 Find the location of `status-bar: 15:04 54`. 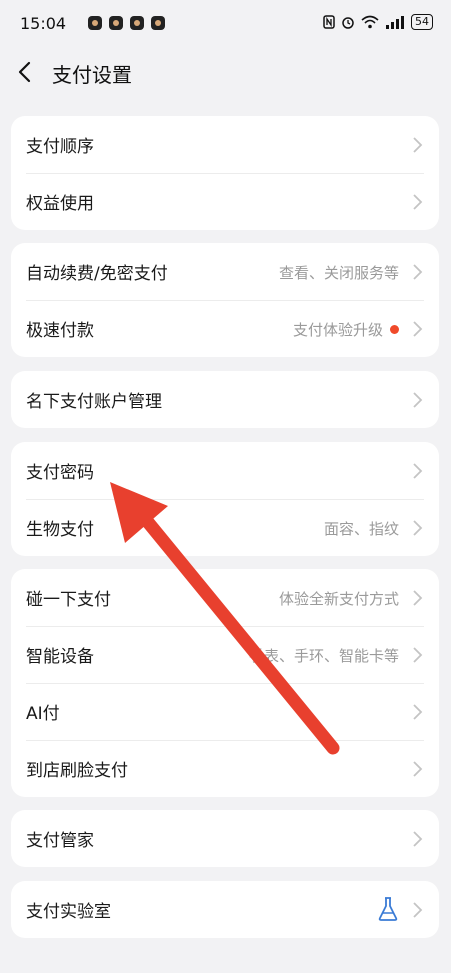

status-bar: 15:04 54 is located at coordinates (225, 24).